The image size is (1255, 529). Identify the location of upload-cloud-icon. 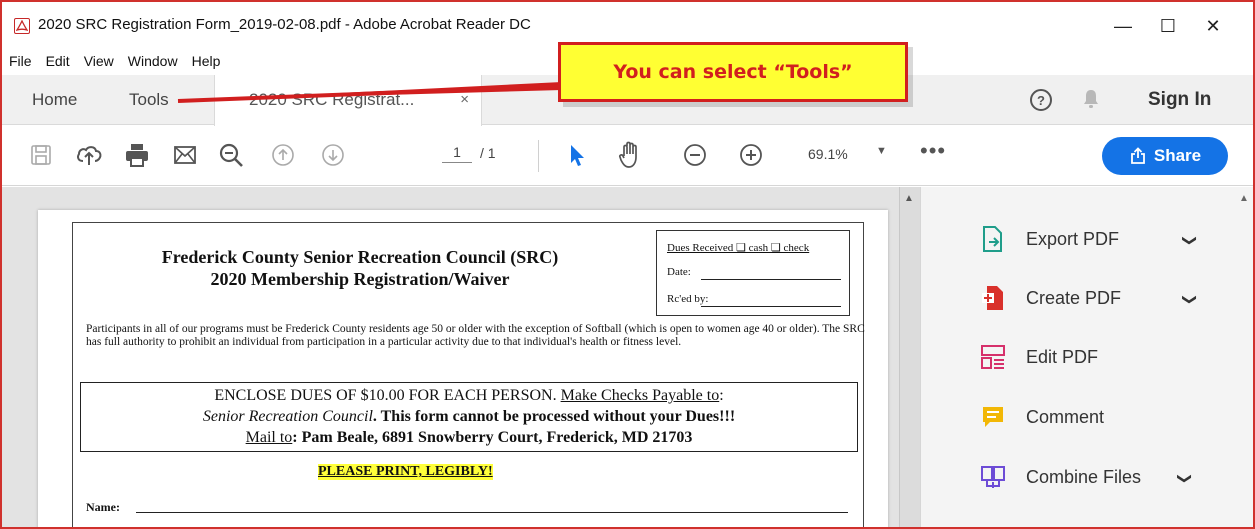
(89, 155).